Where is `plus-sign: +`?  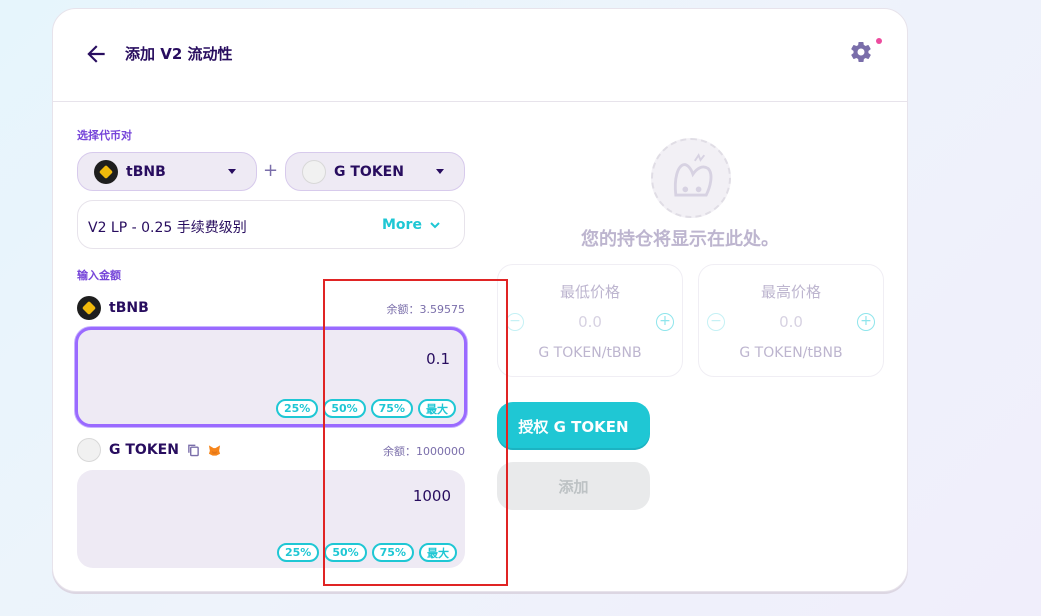 plus-sign: + is located at coordinates (271, 170).